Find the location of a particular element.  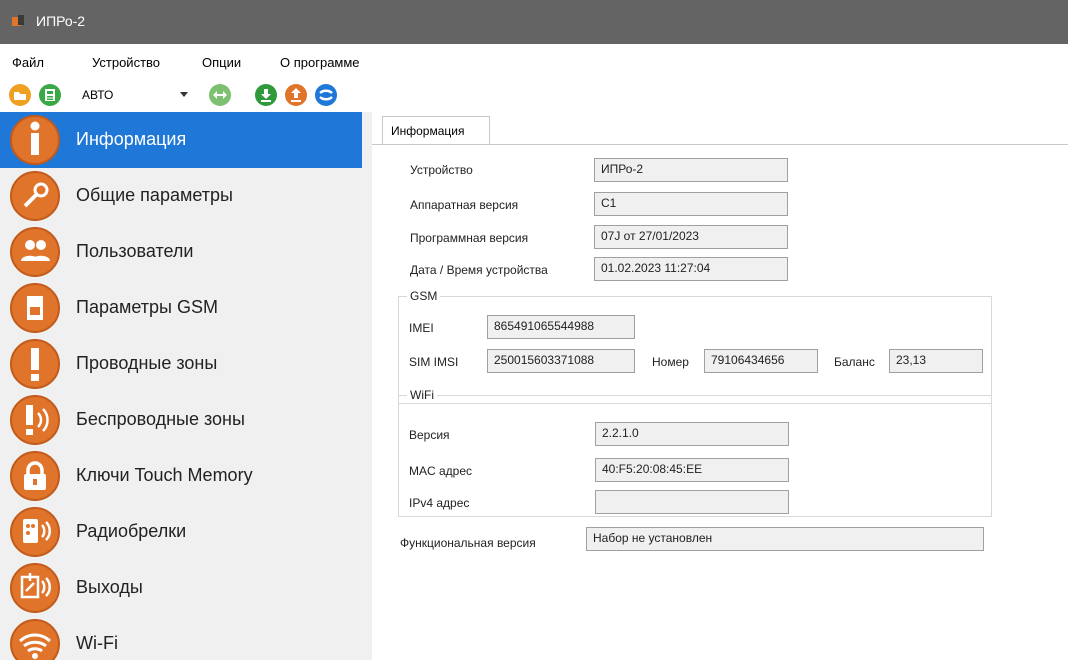

chevron-down-icon is located at coordinates (184, 94).